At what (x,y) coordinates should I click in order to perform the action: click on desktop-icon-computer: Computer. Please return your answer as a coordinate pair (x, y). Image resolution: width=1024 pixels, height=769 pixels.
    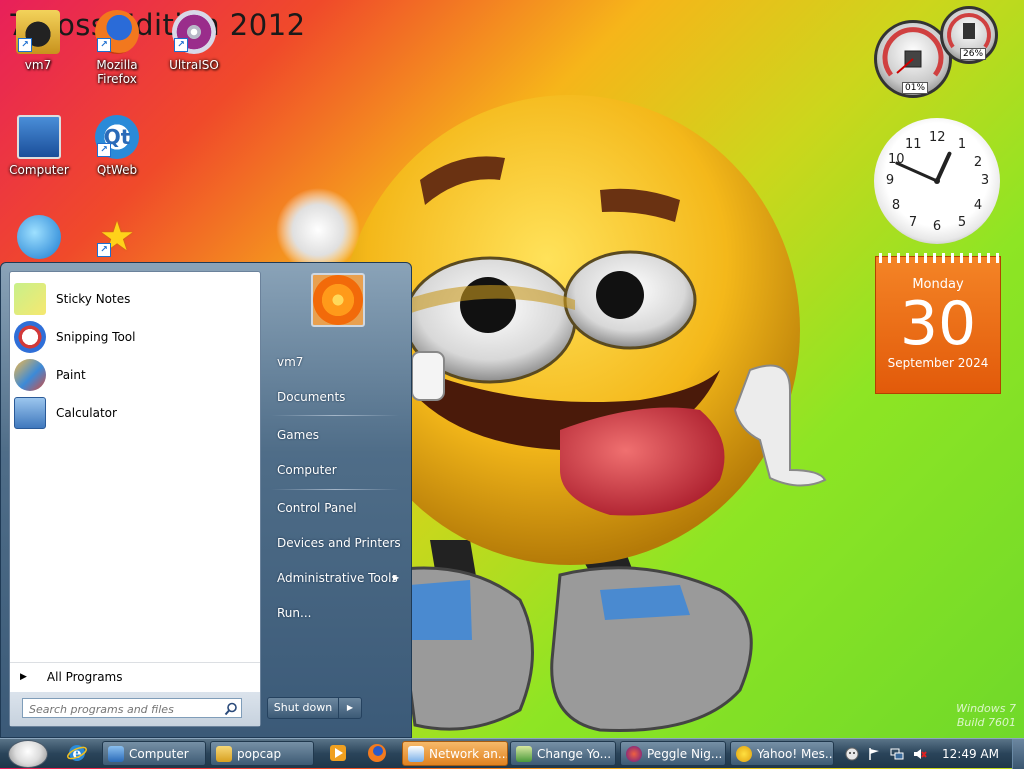
    Looking at the image, I should click on (39, 146).